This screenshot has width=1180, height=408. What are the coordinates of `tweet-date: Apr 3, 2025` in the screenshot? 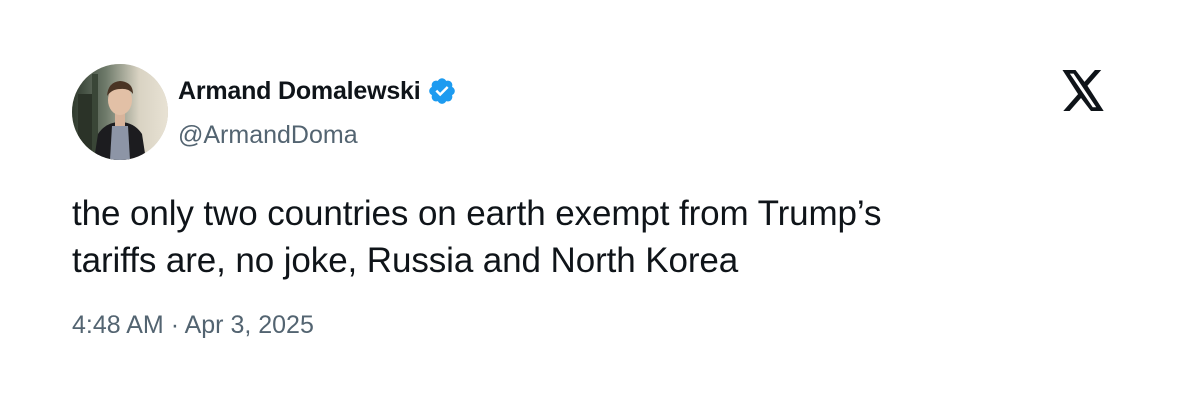 It's located at (249, 325).